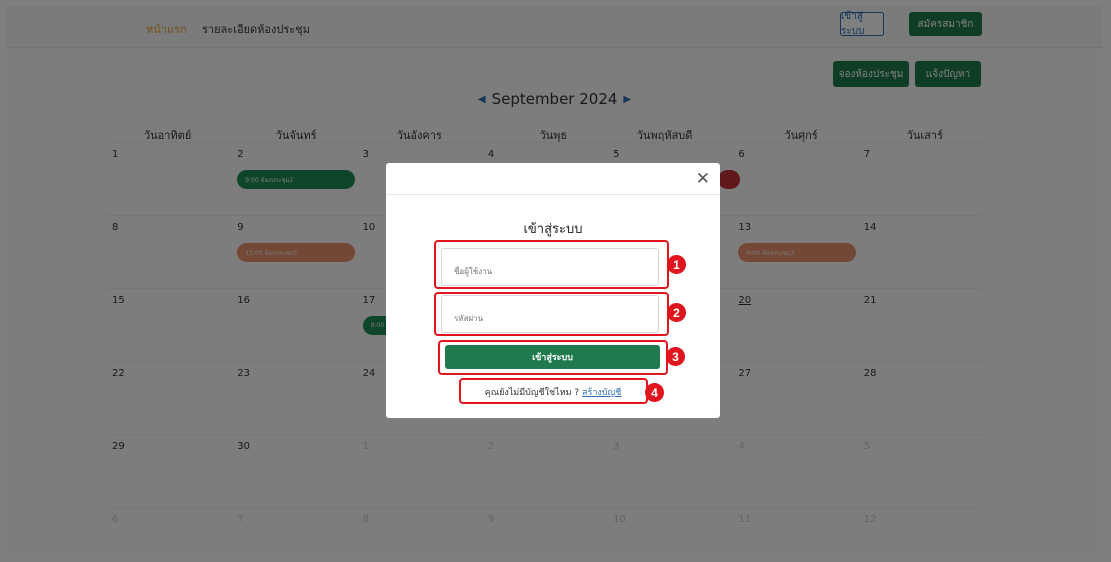 The height and width of the screenshot is (562, 1111). What do you see at coordinates (553, 179) in the screenshot?
I see `modal-header: ✕` at bounding box center [553, 179].